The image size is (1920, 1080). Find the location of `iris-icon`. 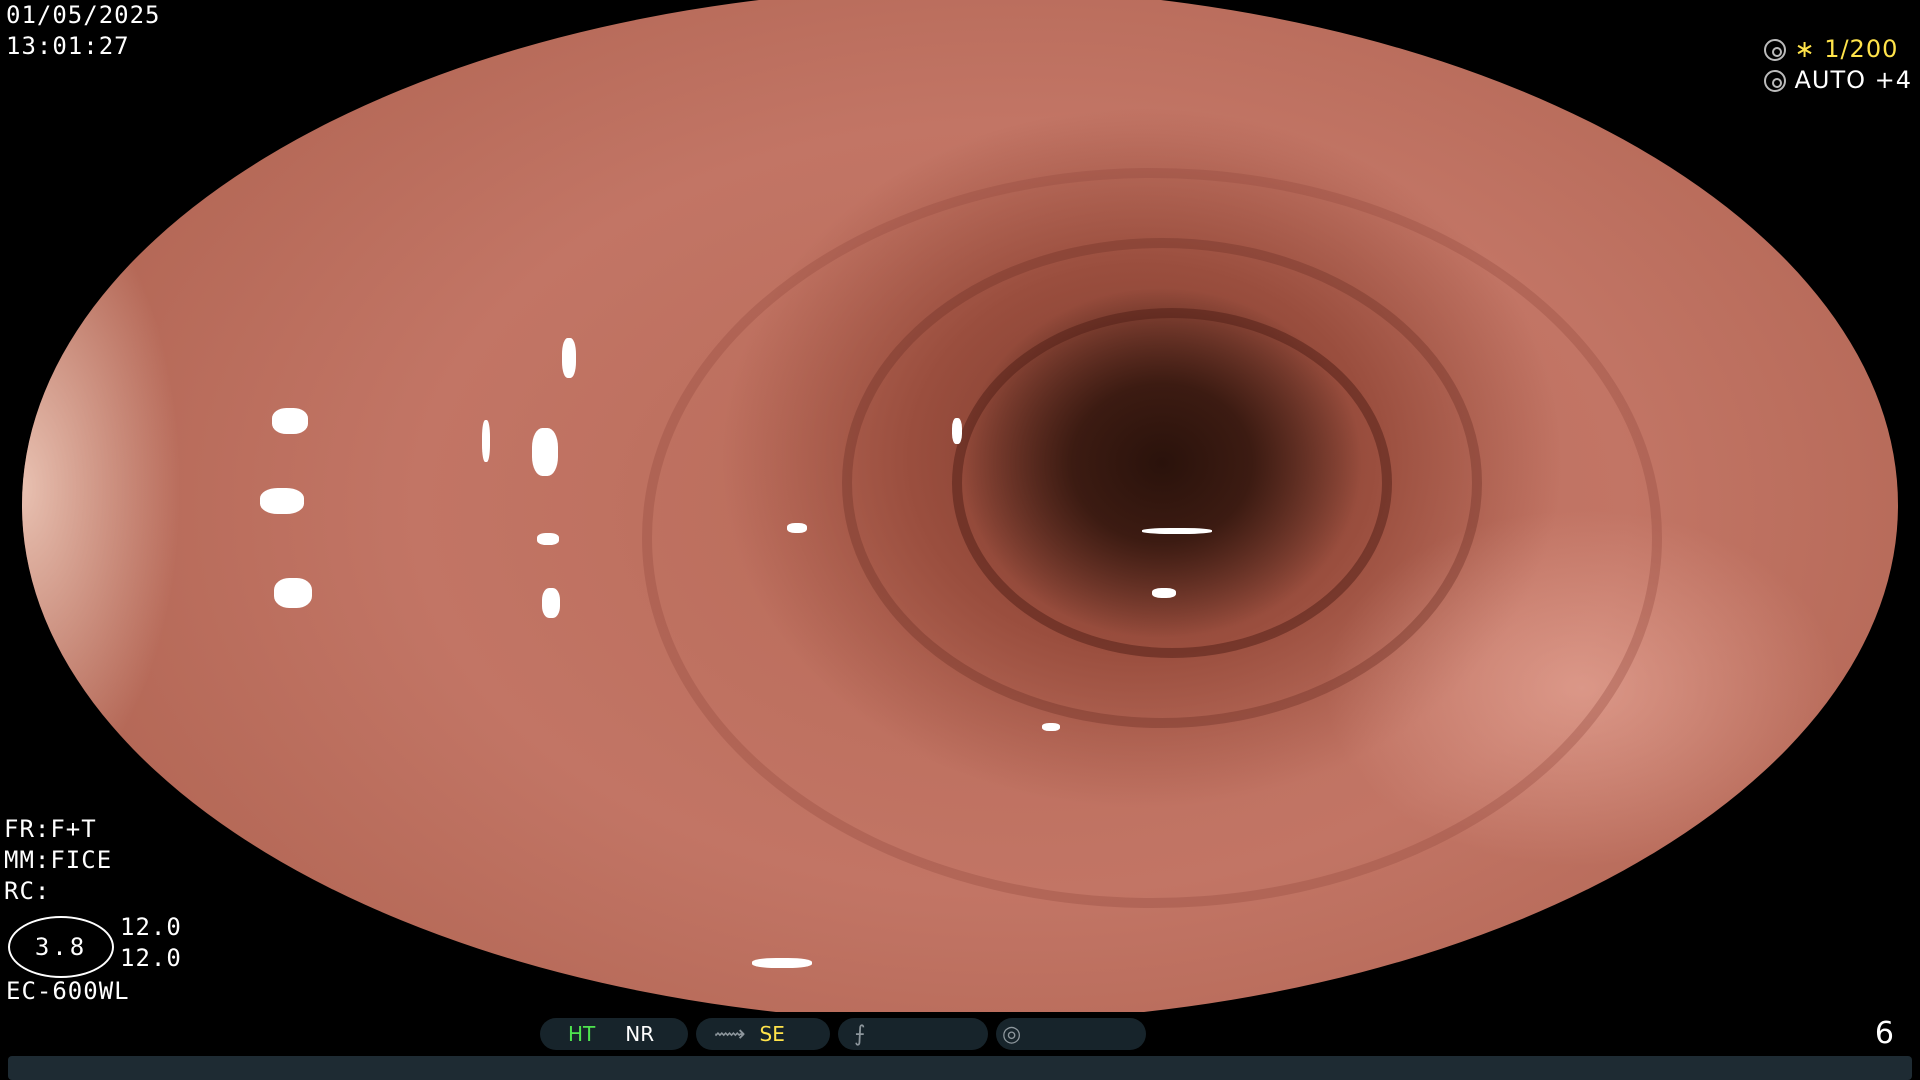

iris-icon is located at coordinates (1775, 80).